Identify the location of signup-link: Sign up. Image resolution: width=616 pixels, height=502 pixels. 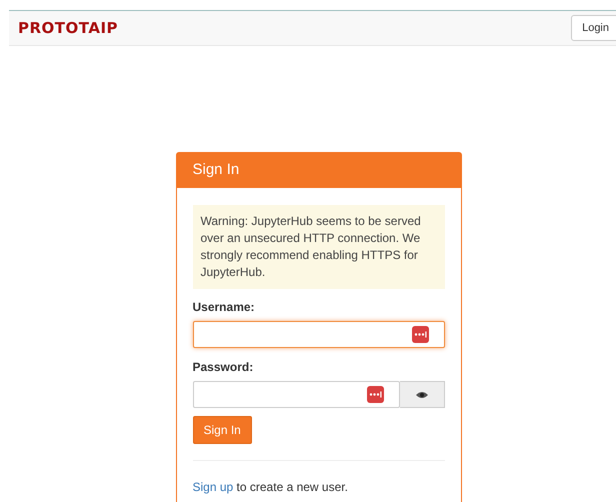
(213, 487).